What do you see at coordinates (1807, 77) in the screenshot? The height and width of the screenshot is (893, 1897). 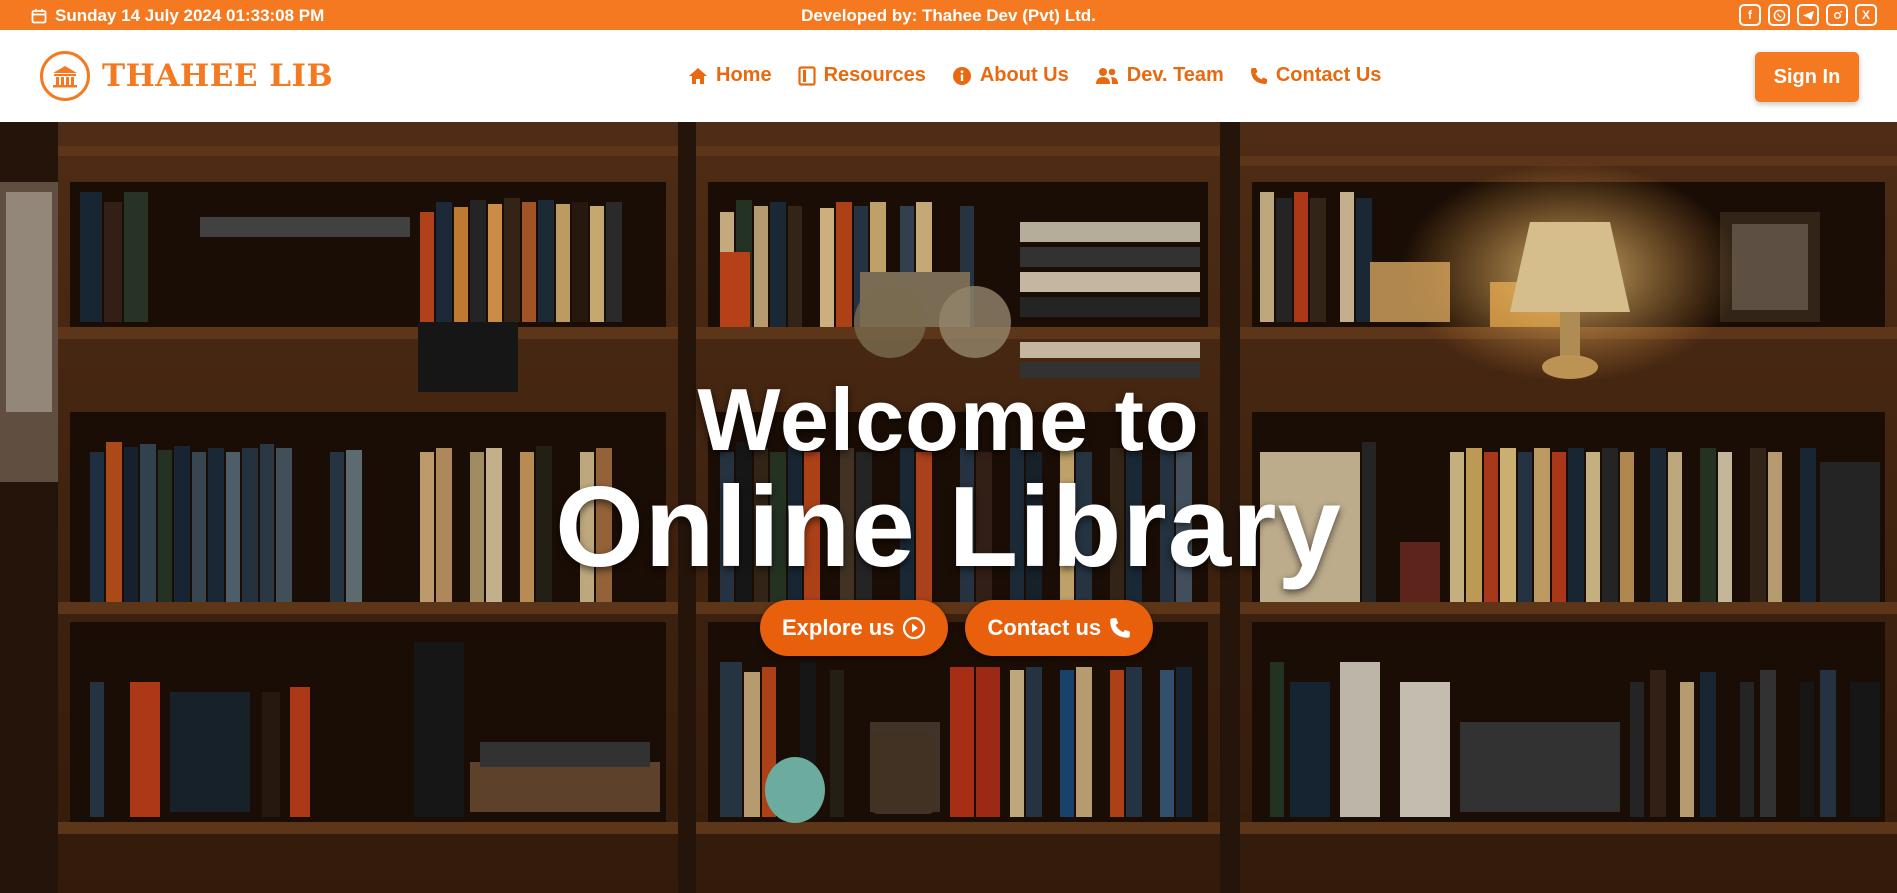 I see `sign-in-button: Sign In` at bounding box center [1807, 77].